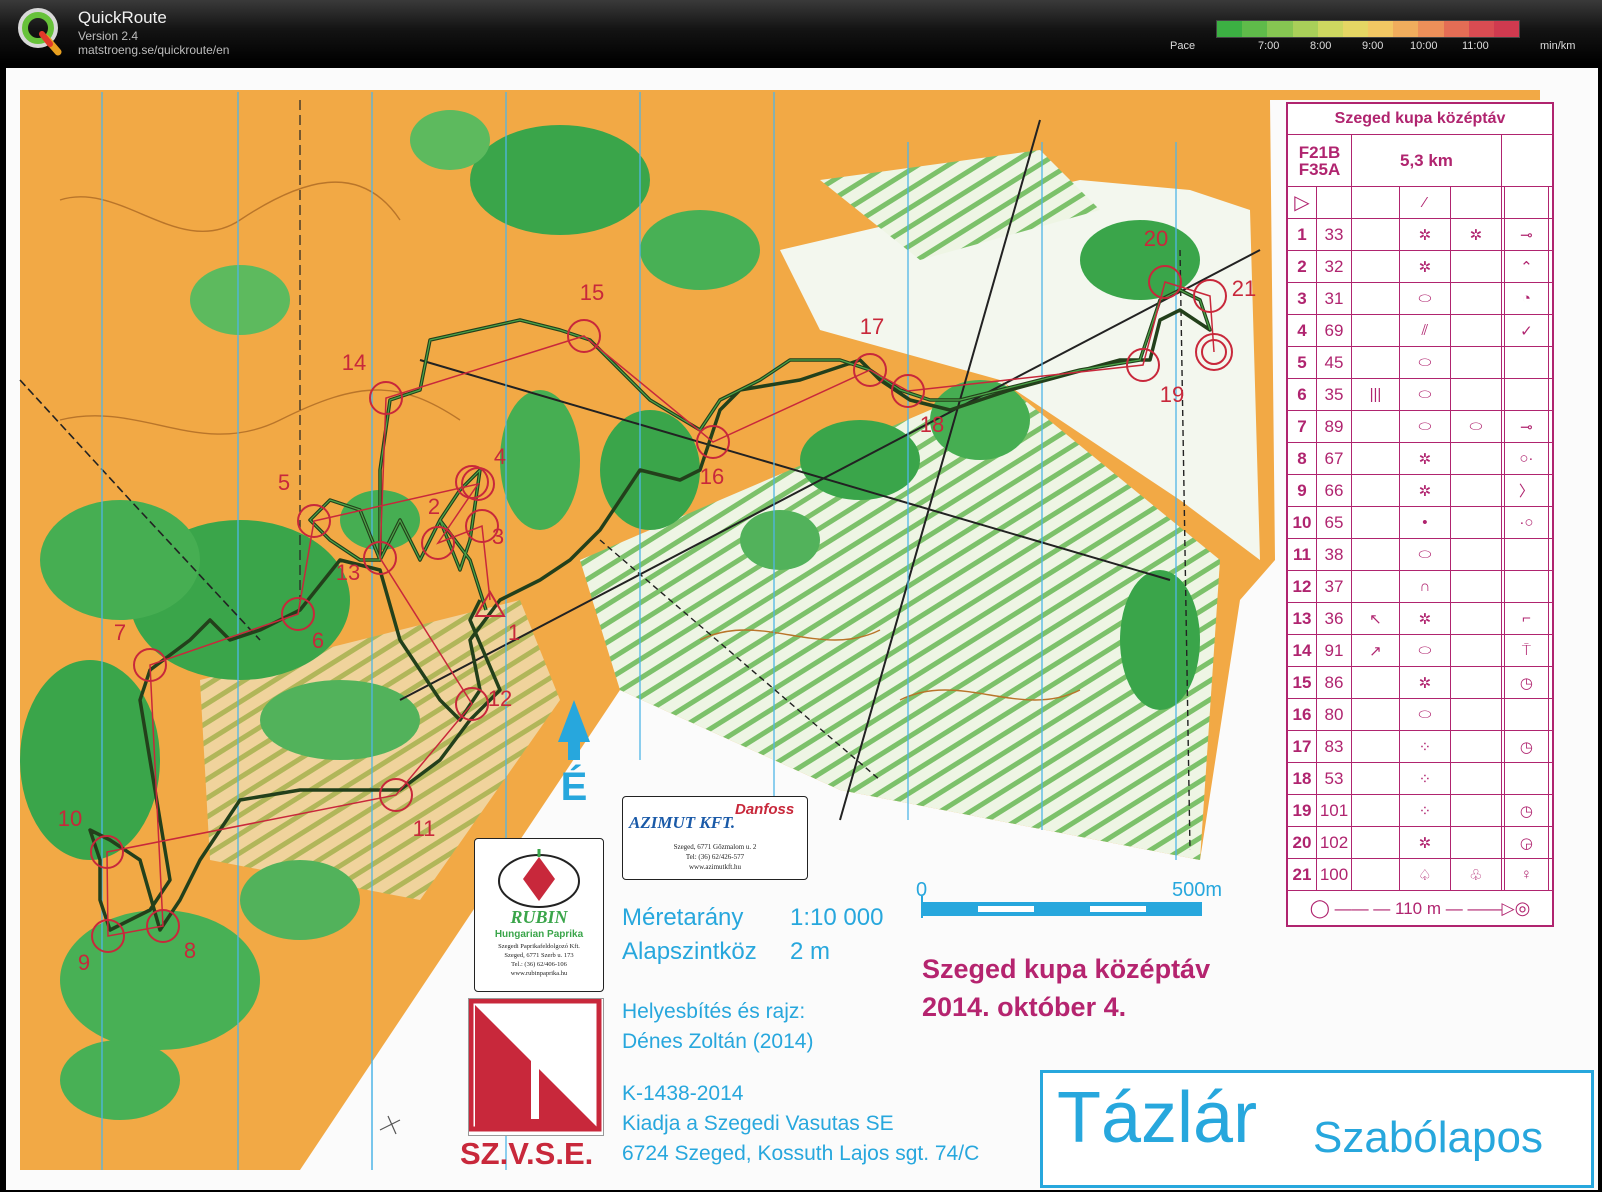 The height and width of the screenshot is (1192, 1602). Describe the element at coordinates (1420, 842) in the screenshot. I see `cd-row: 20 102 ✲ ◶` at that location.